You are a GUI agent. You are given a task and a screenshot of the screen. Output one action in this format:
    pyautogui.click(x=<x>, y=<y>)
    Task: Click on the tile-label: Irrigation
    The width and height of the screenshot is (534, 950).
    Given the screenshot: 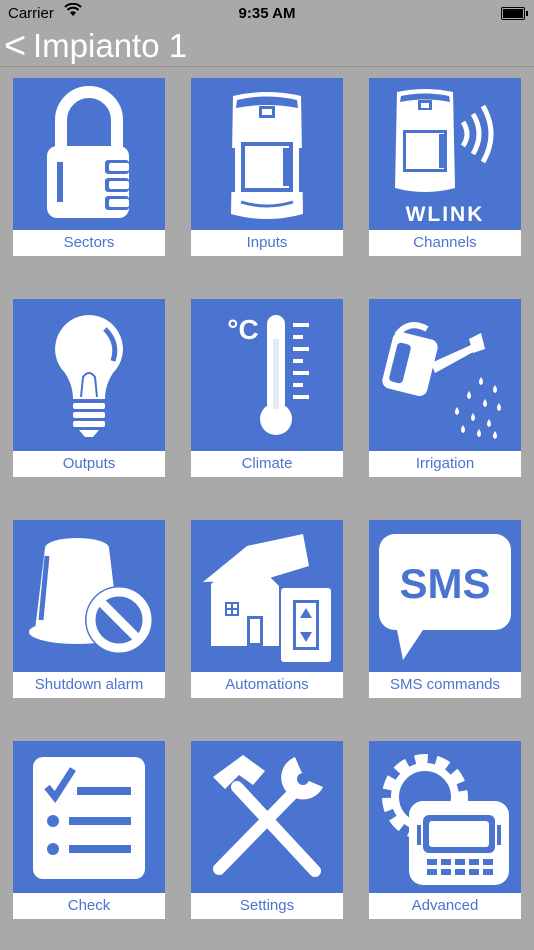 What is the action you would take?
    pyautogui.click(x=445, y=464)
    